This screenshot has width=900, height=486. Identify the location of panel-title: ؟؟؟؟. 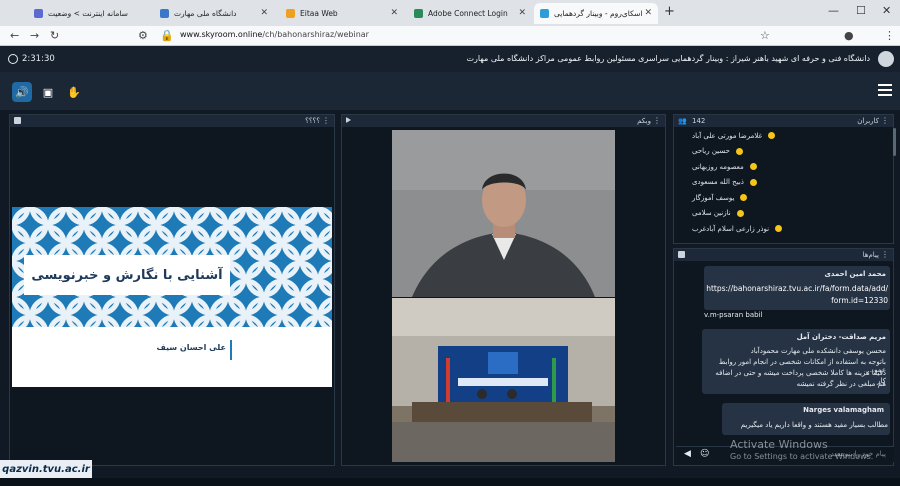
(312, 121).